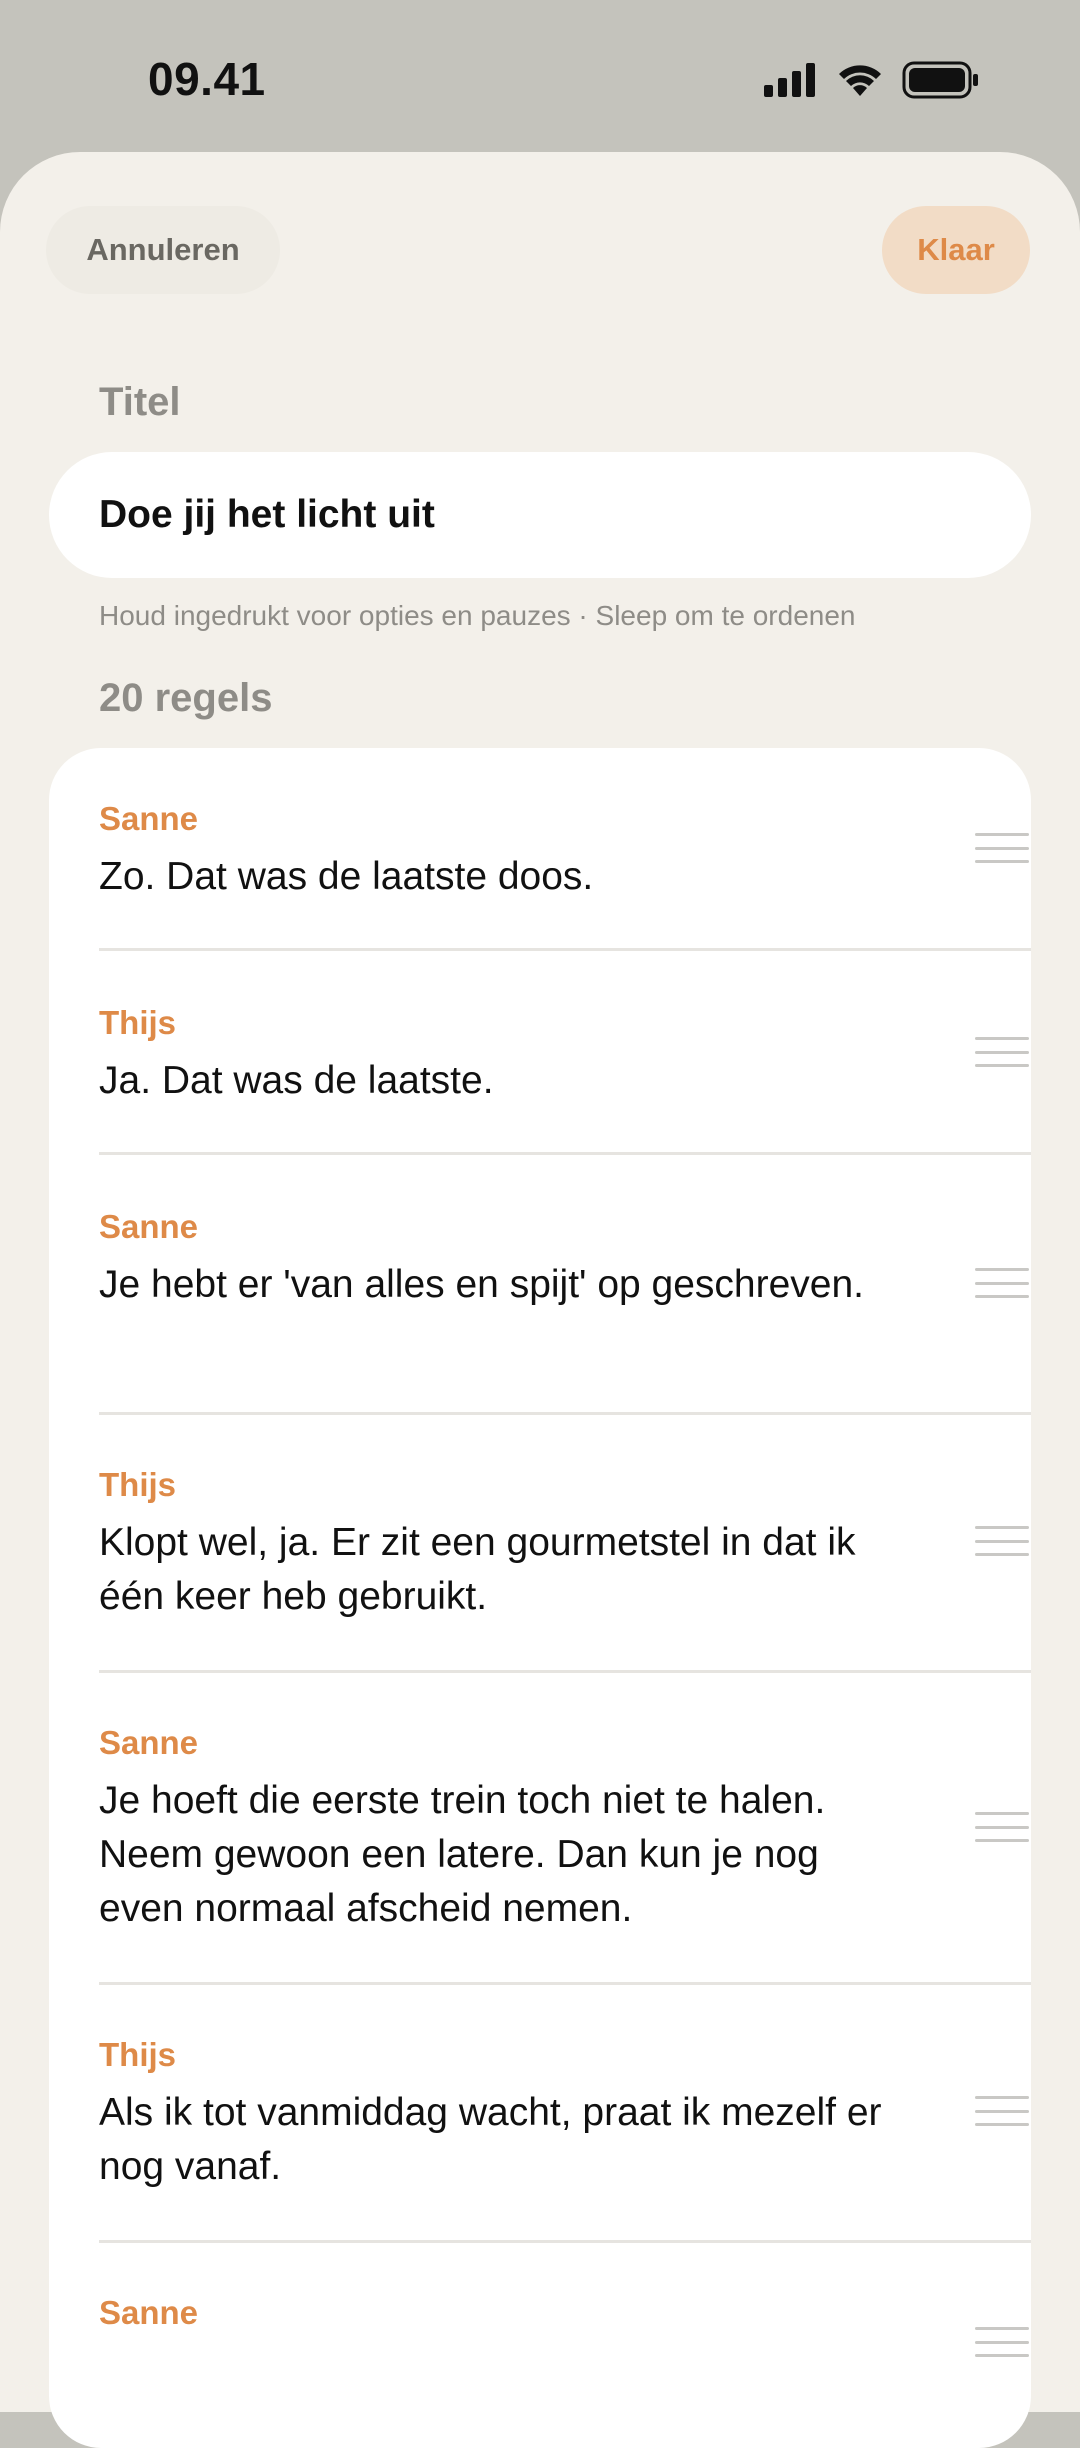  What do you see at coordinates (540, 75) in the screenshot?
I see `status-bar: 09.41` at bounding box center [540, 75].